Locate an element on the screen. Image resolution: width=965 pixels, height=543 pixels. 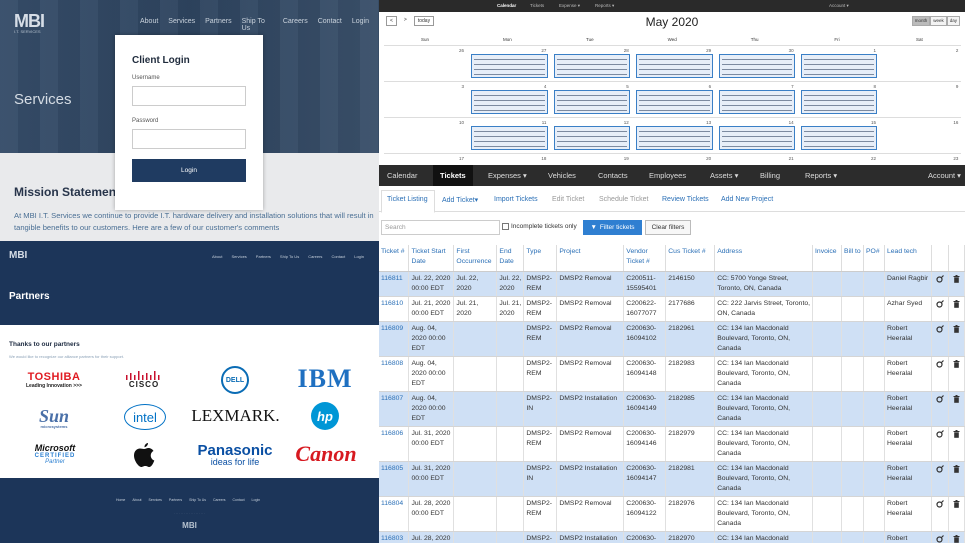
footer-nav-ship-to-us: Ship To Us is located at coordinates (197, 500).